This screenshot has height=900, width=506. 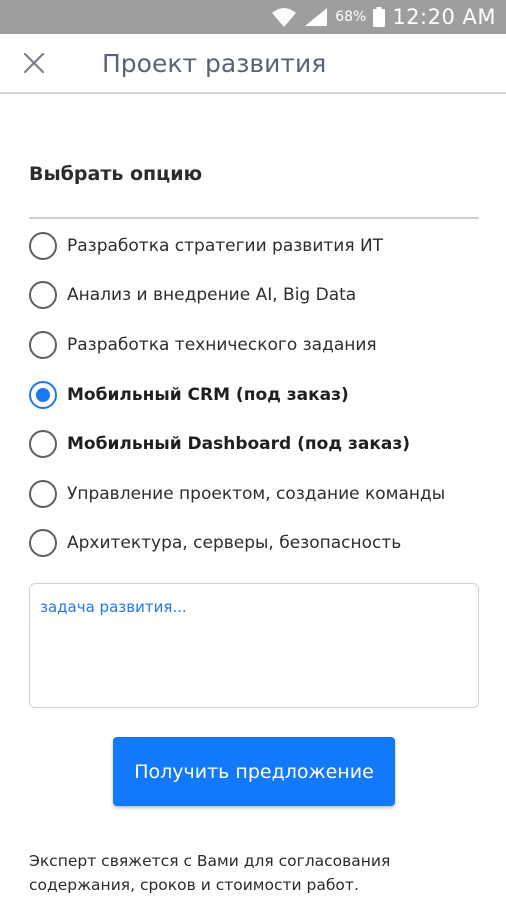 What do you see at coordinates (214, 63) in the screenshot?
I see `page-title: Проект развития` at bounding box center [214, 63].